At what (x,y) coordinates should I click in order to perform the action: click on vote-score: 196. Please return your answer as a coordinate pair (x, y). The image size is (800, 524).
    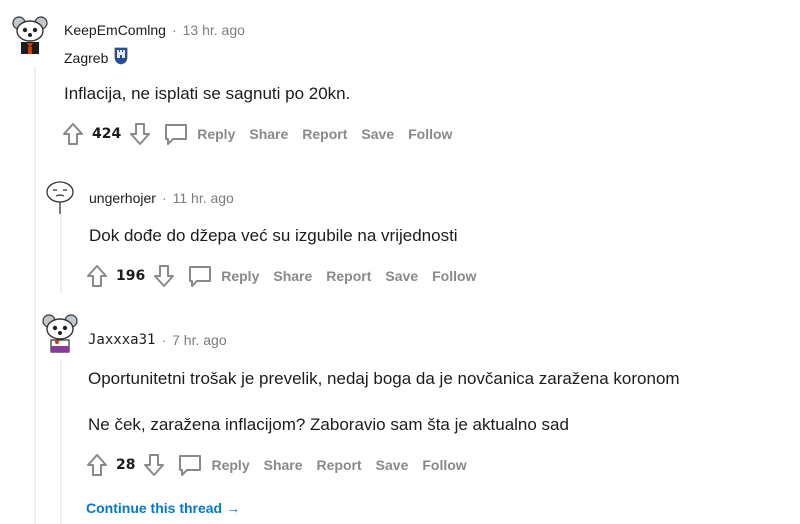
    Looking at the image, I should click on (131, 276).